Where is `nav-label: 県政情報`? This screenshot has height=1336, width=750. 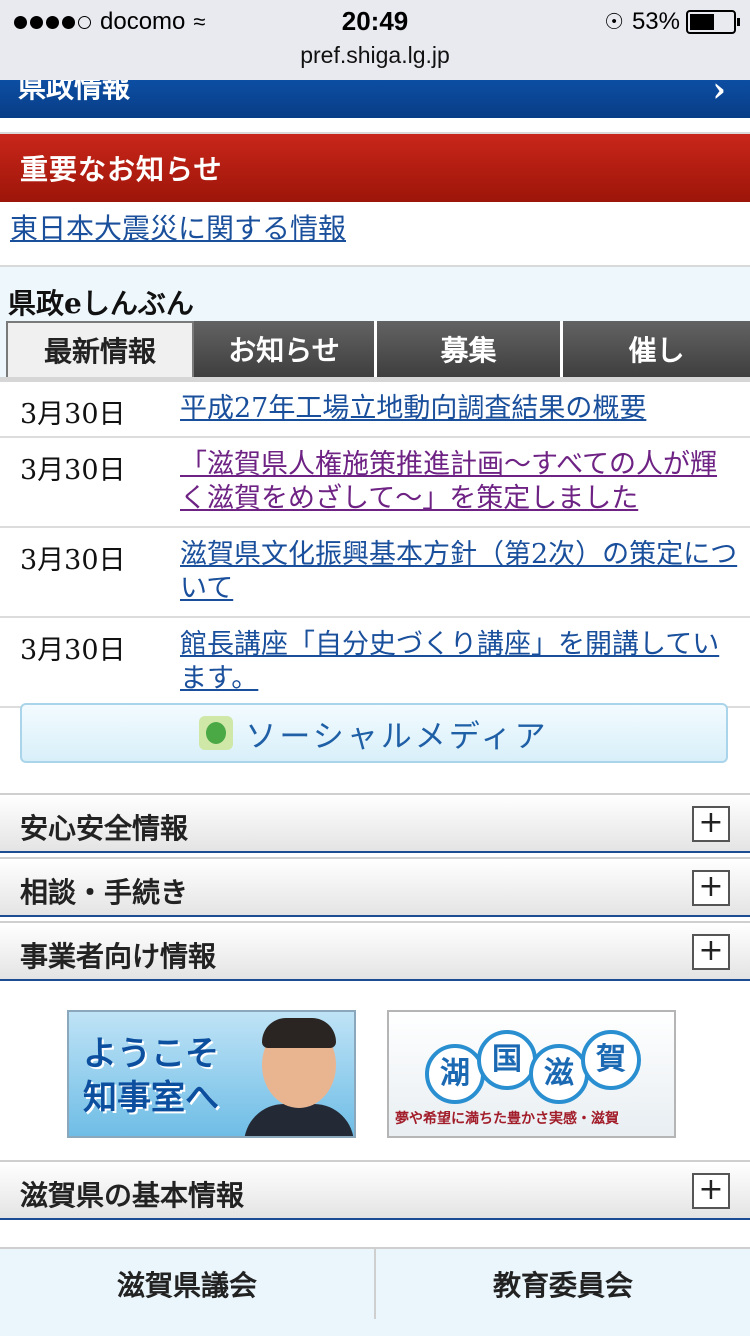
nav-label: 県政情報 is located at coordinates (74, 92).